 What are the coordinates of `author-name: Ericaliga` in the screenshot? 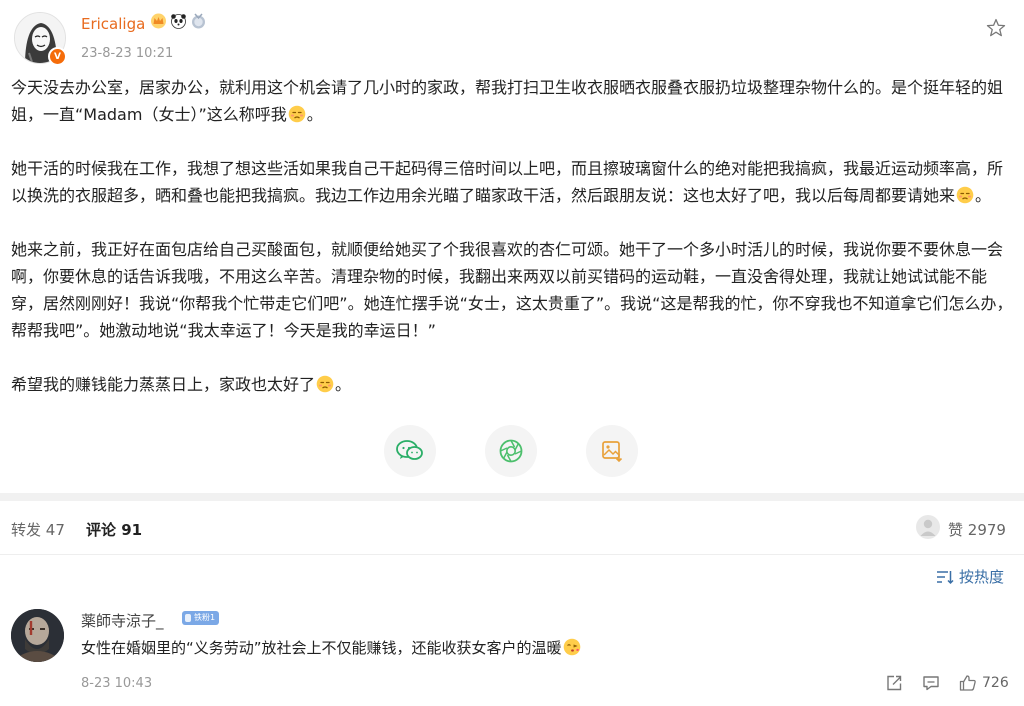 It's located at (113, 24).